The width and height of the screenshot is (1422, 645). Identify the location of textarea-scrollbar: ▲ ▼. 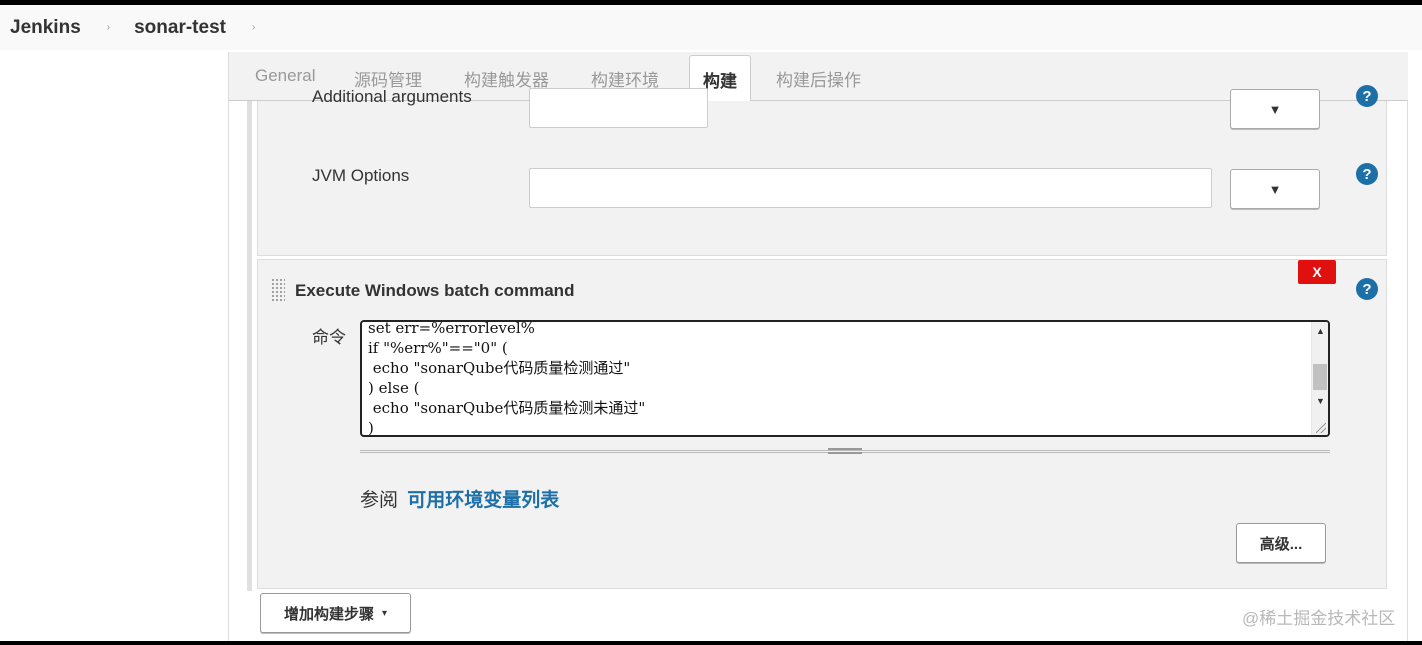
(1319, 378).